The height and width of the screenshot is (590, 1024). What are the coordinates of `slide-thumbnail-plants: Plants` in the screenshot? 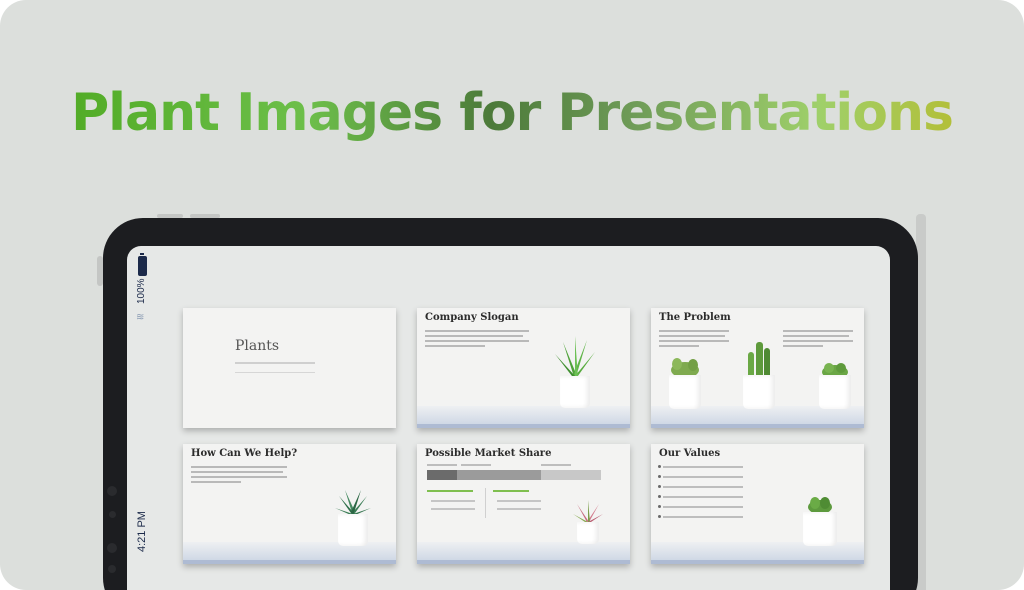 It's located at (289, 368).